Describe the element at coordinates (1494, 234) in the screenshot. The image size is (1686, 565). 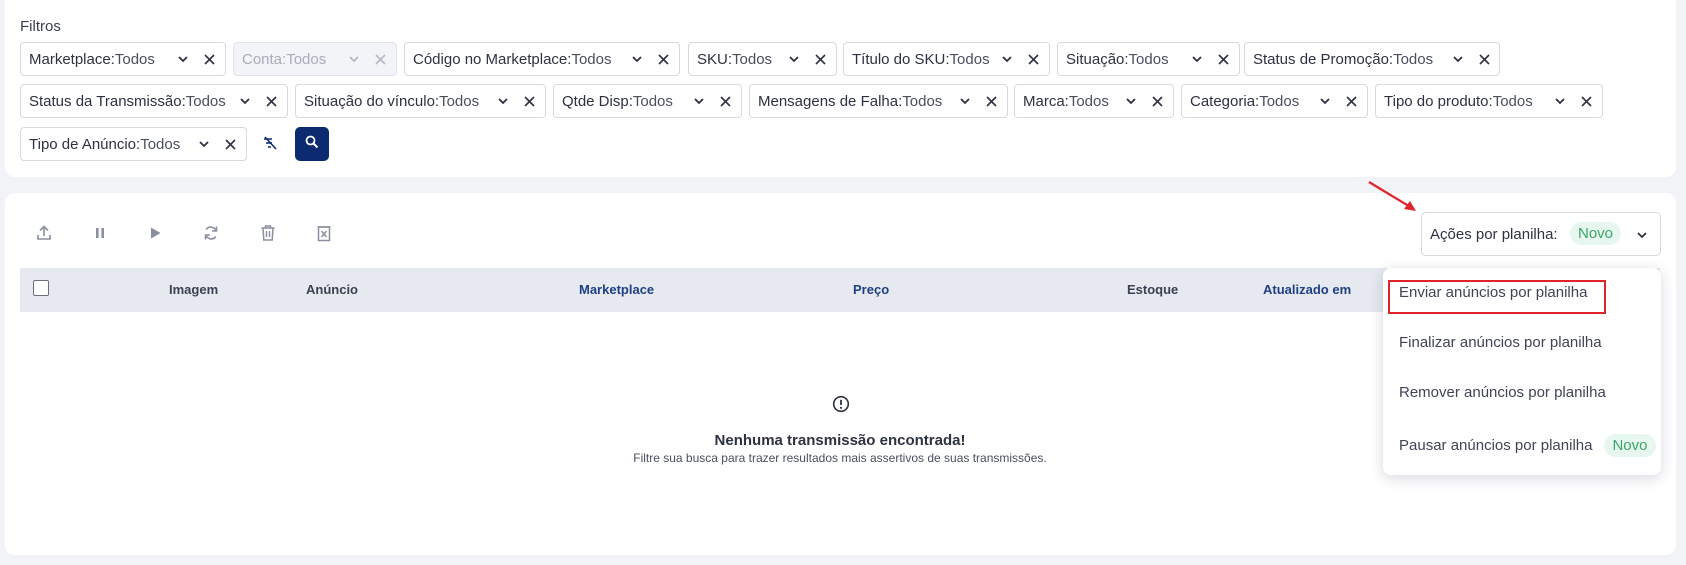
I see `actions-label: Ações por planilha:` at that location.